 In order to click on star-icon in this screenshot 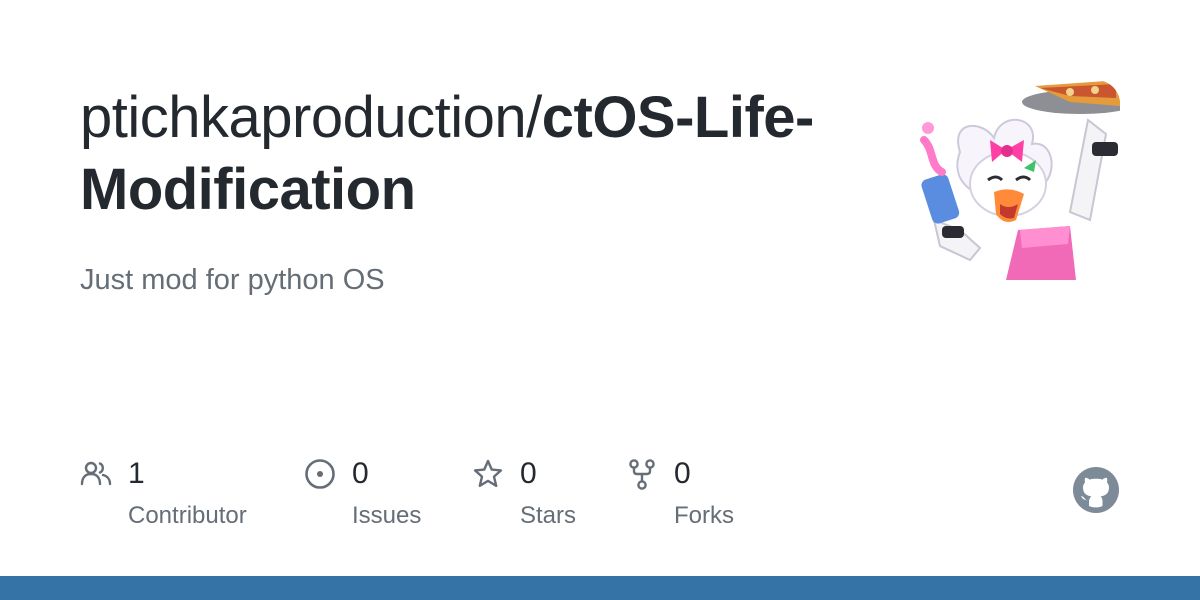, I will do `click(488, 473)`.